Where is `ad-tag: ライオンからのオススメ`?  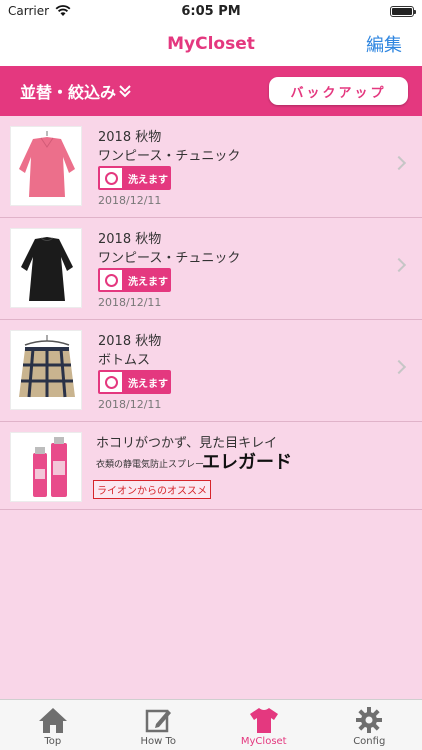
ad-tag: ライオンからのオススメ is located at coordinates (152, 489).